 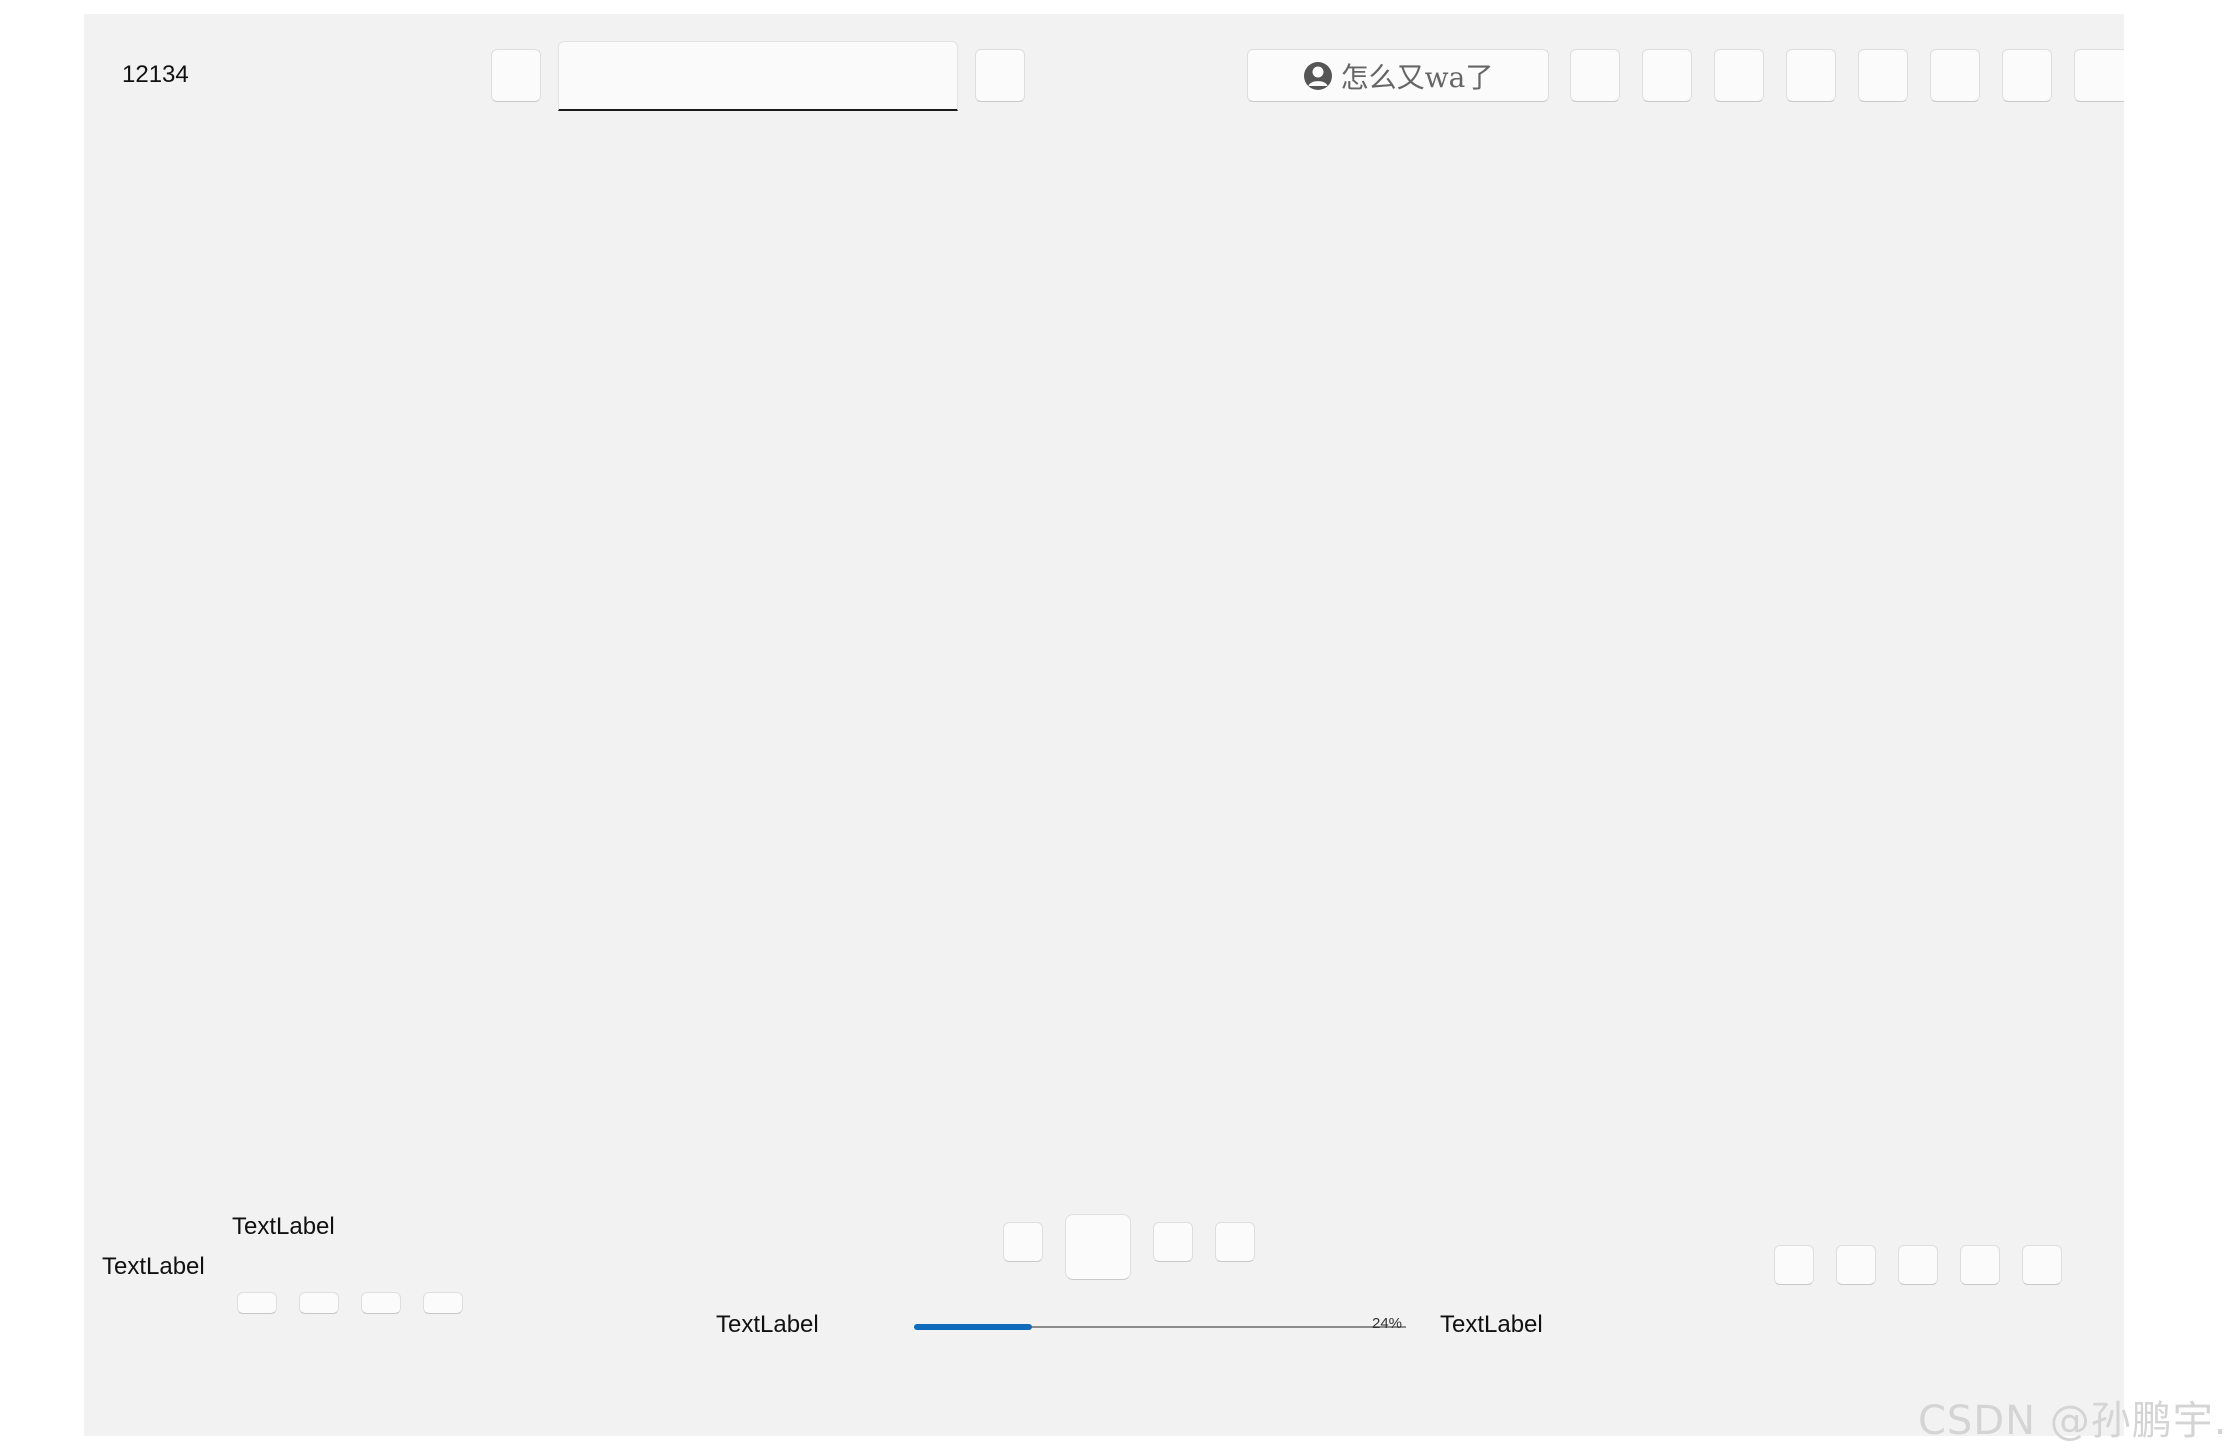 I want to click on search-input, so click(x=758, y=76).